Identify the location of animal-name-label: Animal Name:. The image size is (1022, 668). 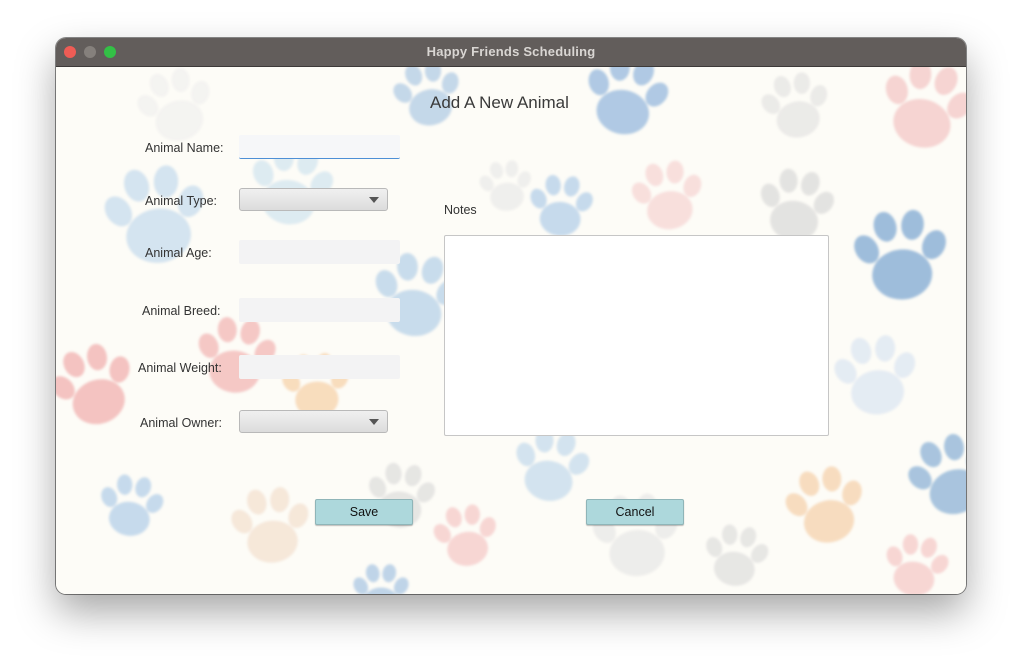
(184, 148).